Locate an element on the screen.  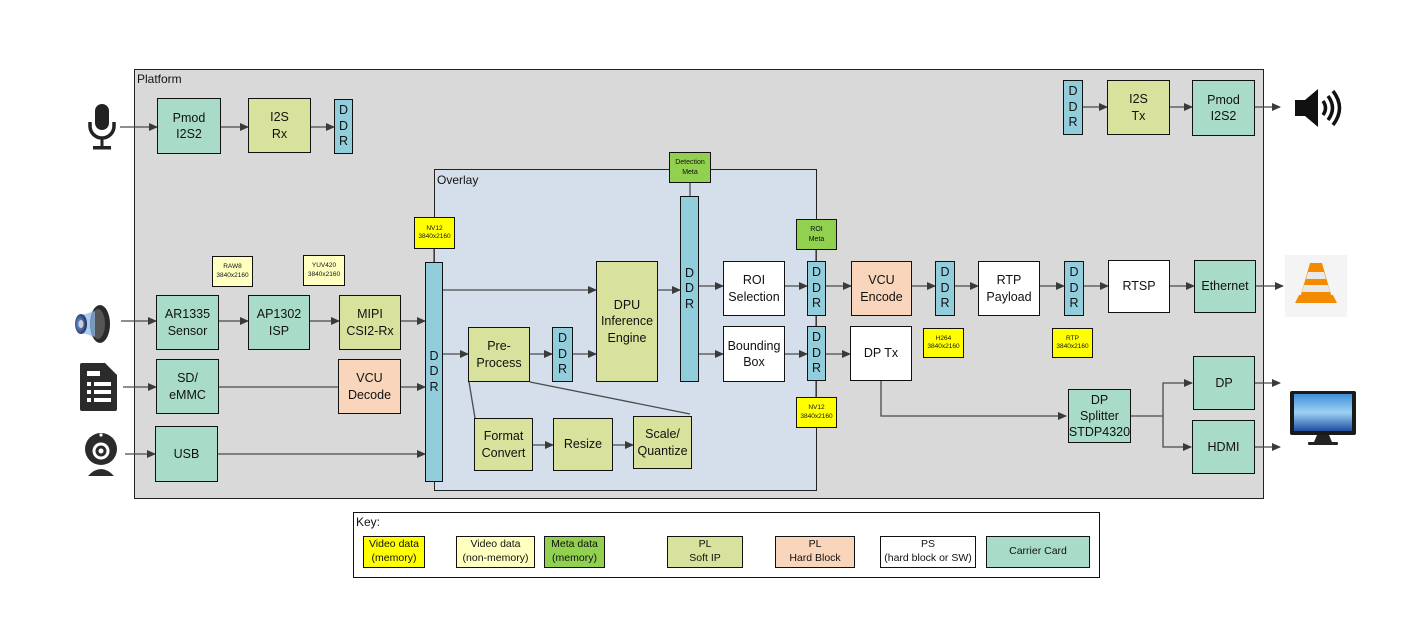
legend-item-ps: PS (hard block or SW) is located at coordinates (928, 552).